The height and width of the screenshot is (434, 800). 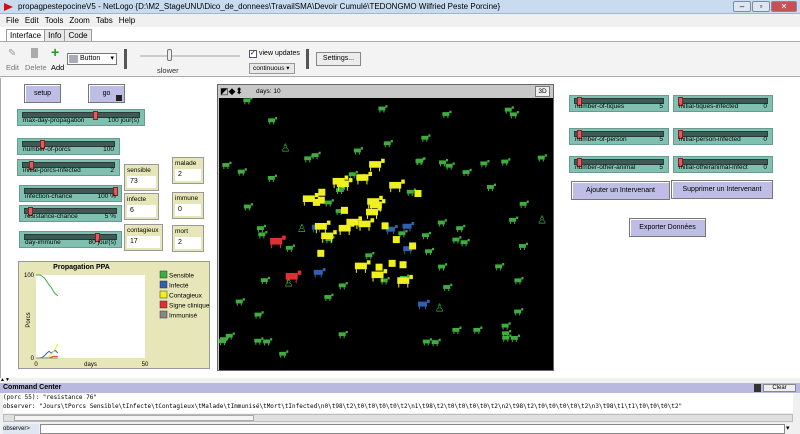 I want to click on slider-number-of-tiques: number-of-tiques 5, so click(x=619, y=103).